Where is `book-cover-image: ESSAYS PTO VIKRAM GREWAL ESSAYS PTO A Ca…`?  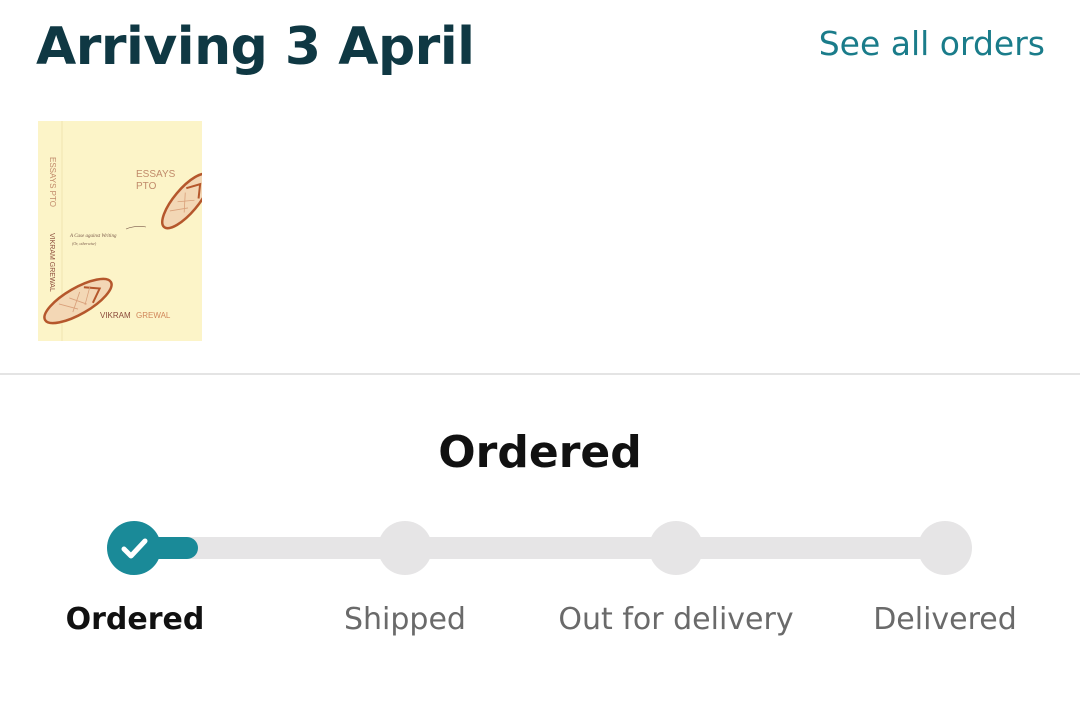
book-cover-image: ESSAYS PTO VIKRAM GREWAL ESSAYS PTO A Ca… is located at coordinates (120, 231).